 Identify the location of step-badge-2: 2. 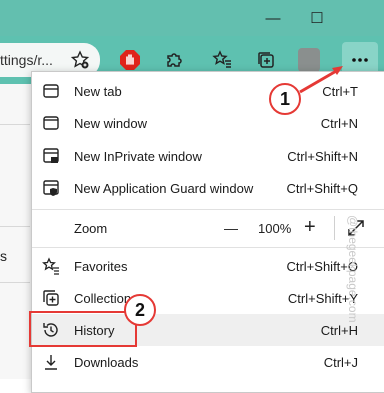
(140, 310).